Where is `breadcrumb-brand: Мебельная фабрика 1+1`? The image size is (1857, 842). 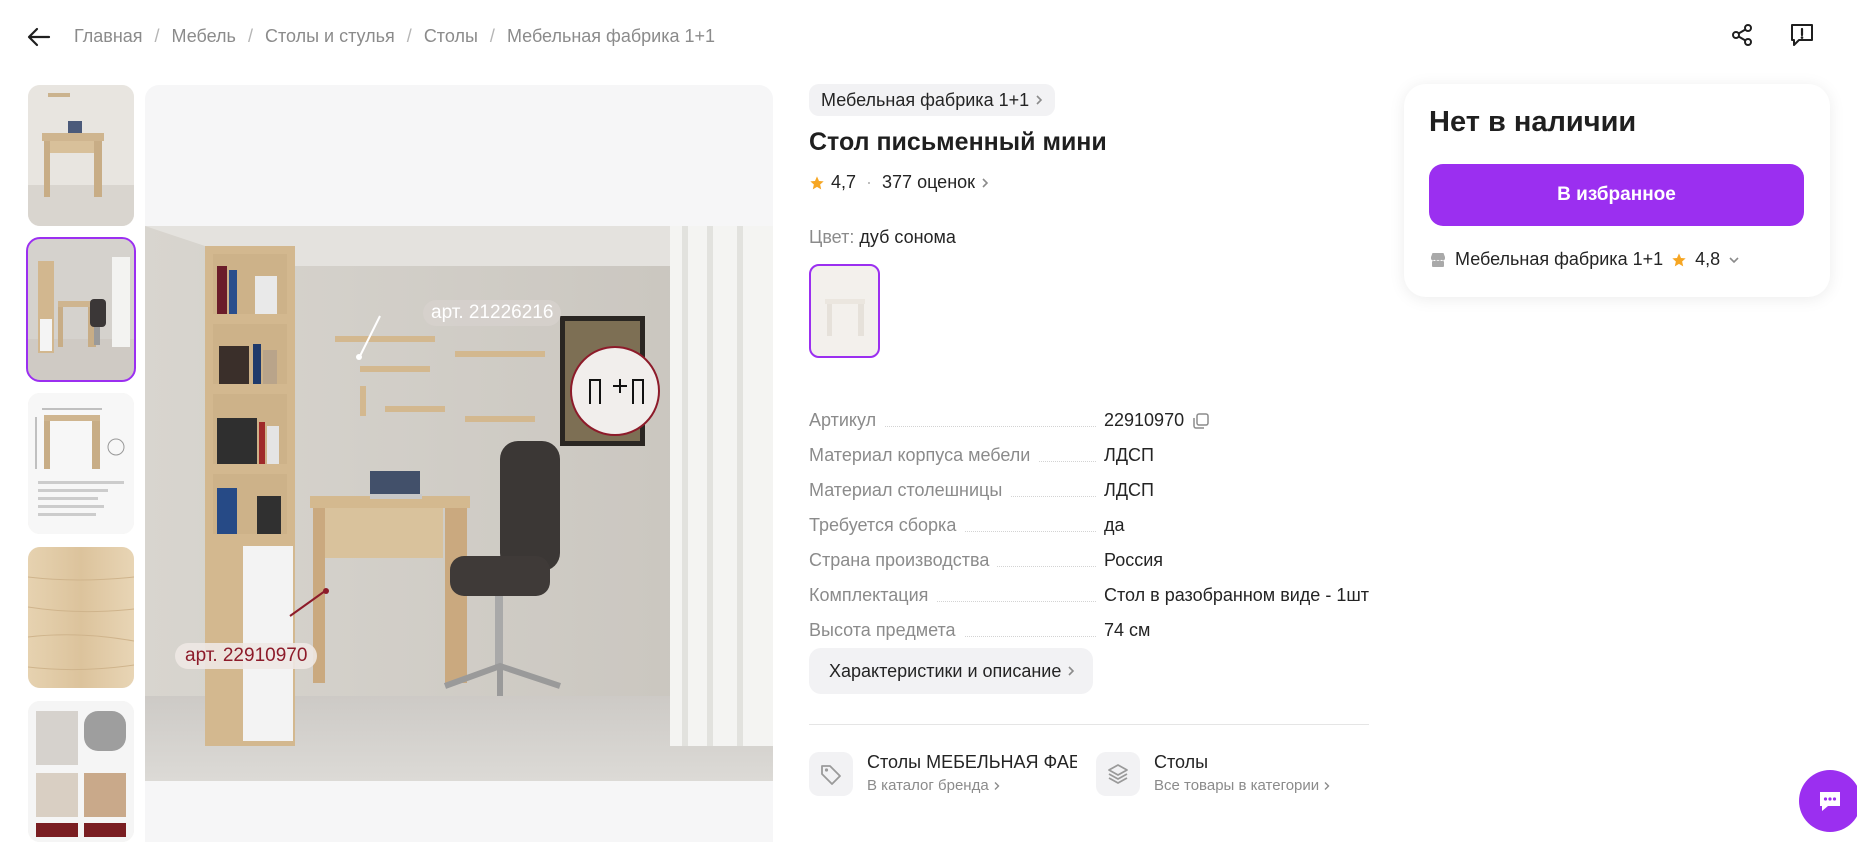 breadcrumb-brand: Мебельная фабрика 1+1 is located at coordinates (611, 36).